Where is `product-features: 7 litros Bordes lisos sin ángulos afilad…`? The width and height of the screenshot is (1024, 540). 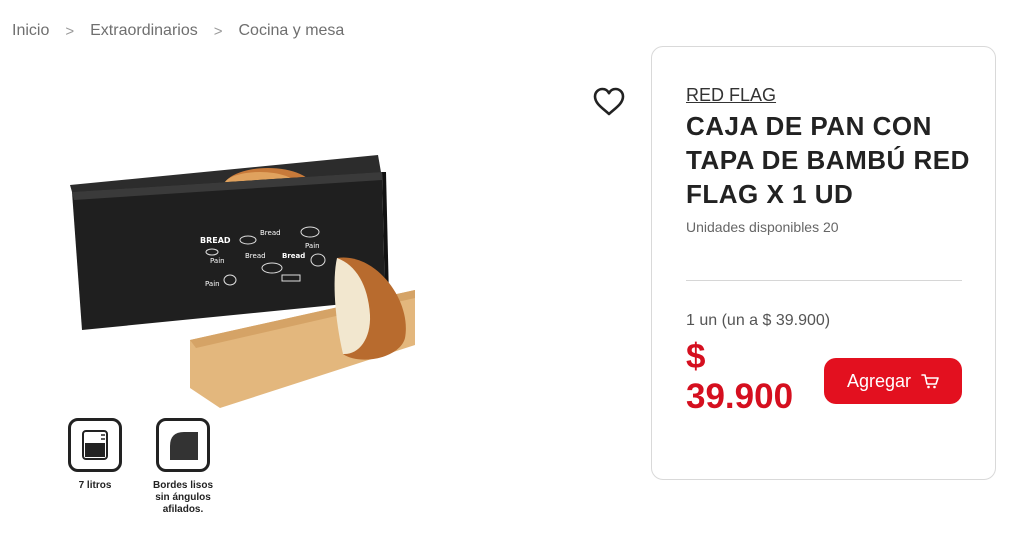 product-features: 7 litros Bordes lisos sin ángulos afilad… is located at coordinates (139, 467).